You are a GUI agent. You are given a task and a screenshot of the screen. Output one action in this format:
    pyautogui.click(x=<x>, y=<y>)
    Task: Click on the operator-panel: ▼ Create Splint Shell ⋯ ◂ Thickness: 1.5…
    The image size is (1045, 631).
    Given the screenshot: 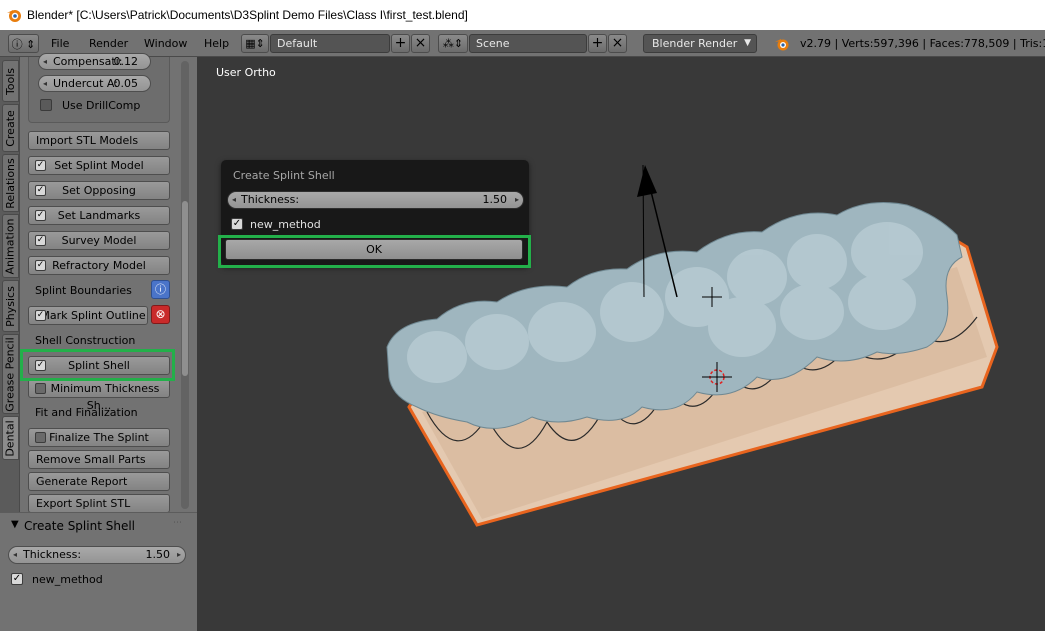 What is the action you would take?
    pyautogui.click(x=98, y=571)
    